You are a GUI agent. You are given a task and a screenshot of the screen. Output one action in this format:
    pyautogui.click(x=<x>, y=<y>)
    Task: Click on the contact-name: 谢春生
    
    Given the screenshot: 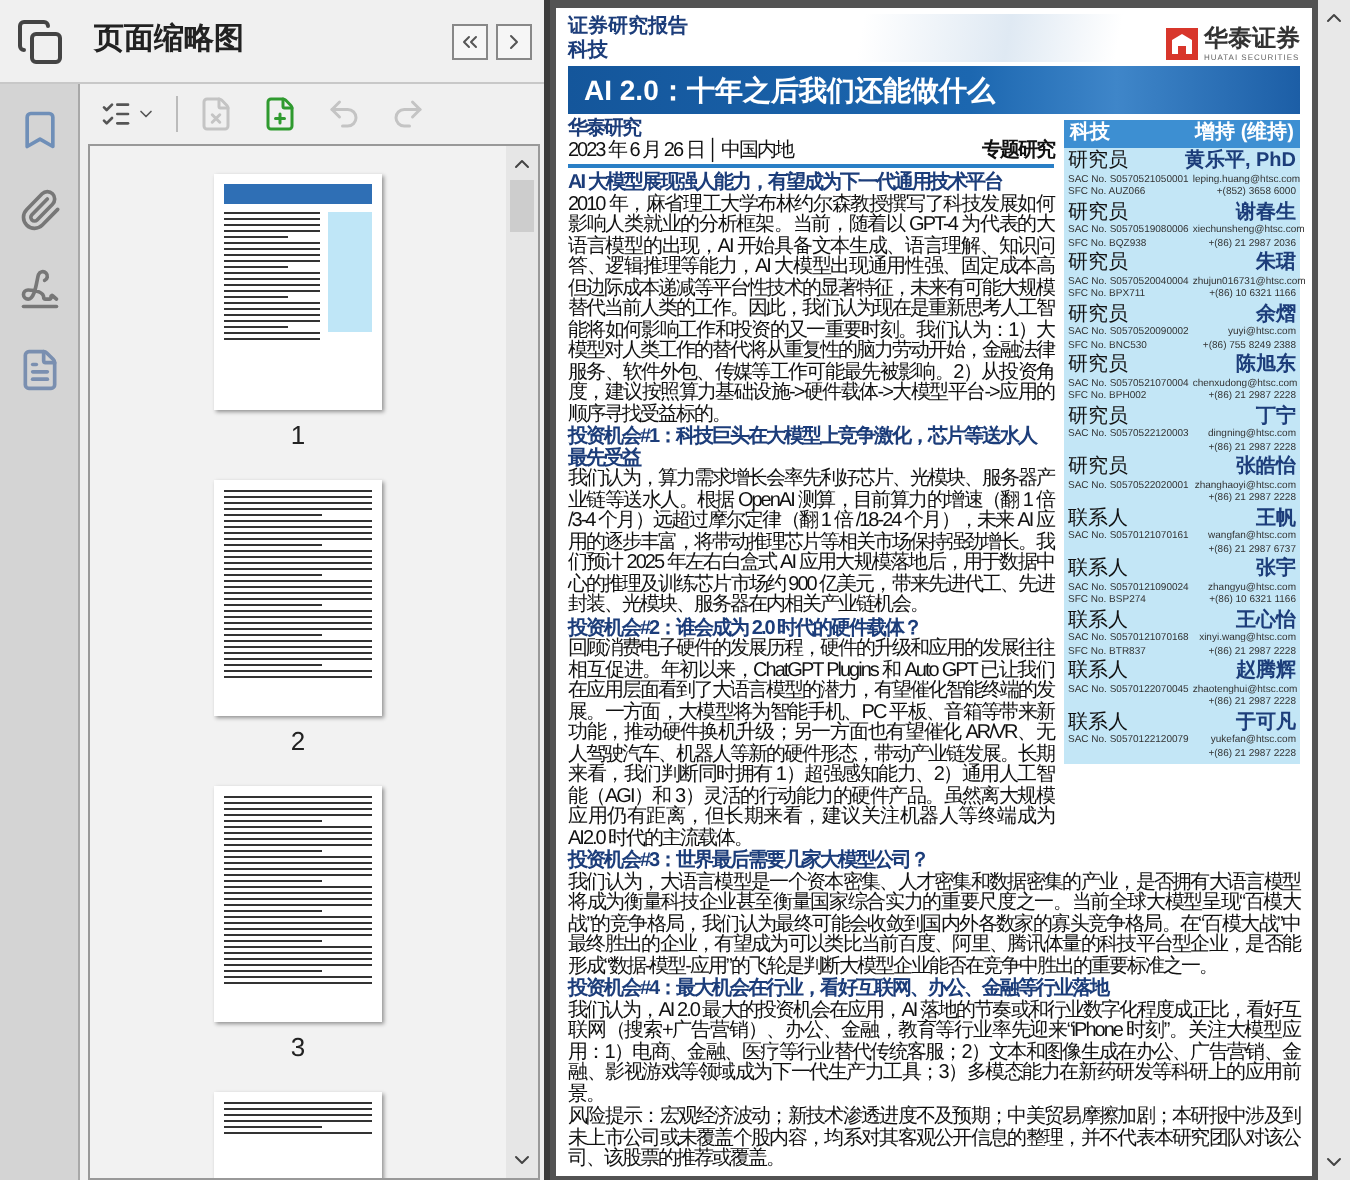 What is the action you would take?
    pyautogui.click(x=1266, y=213)
    